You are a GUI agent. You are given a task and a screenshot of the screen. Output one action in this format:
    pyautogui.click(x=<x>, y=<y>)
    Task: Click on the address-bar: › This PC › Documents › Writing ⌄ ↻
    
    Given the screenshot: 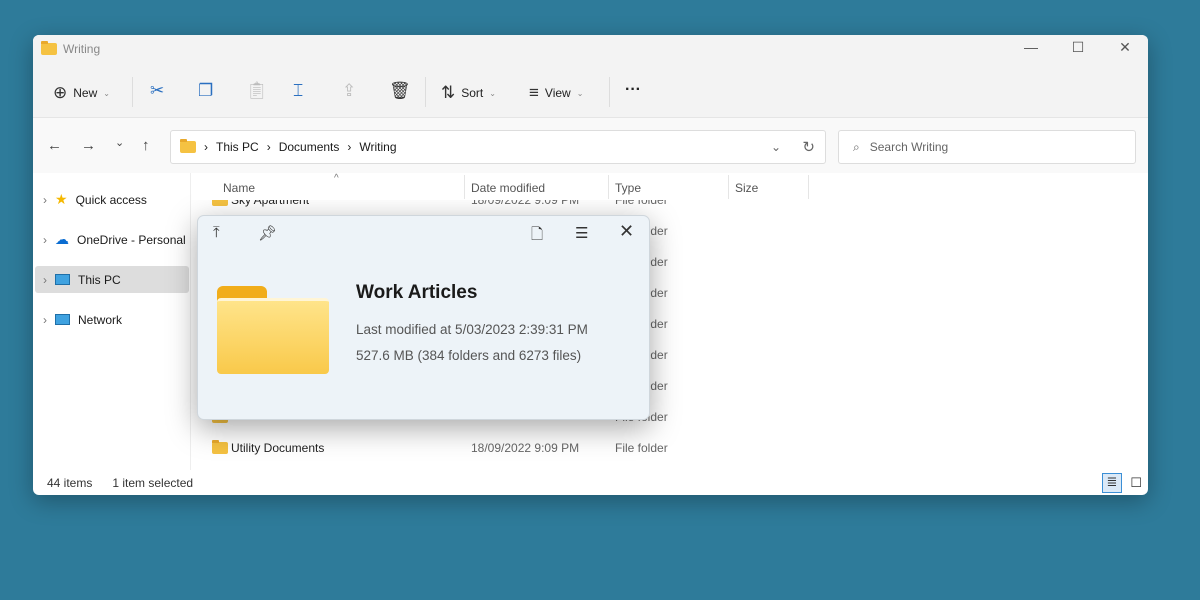 What is the action you would take?
    pyautogui.click(x=498, y=147)
    